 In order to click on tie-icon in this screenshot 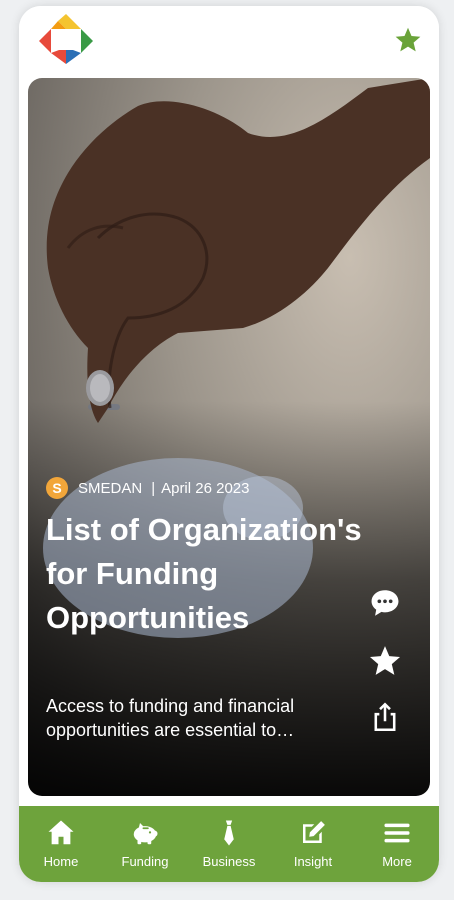, I will do `click(229, 833)`.